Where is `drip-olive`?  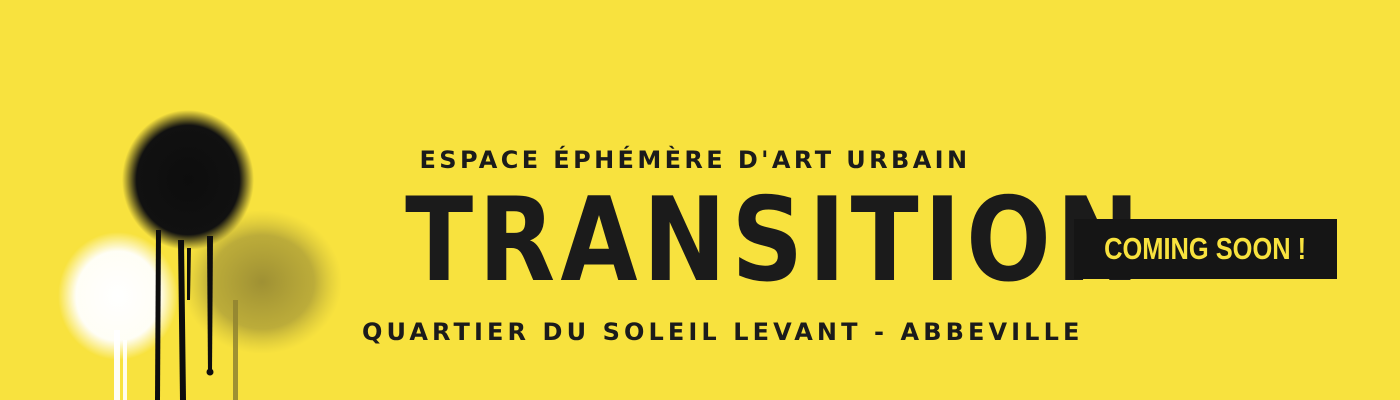
drip-olive is located at coordinates (235, 350).